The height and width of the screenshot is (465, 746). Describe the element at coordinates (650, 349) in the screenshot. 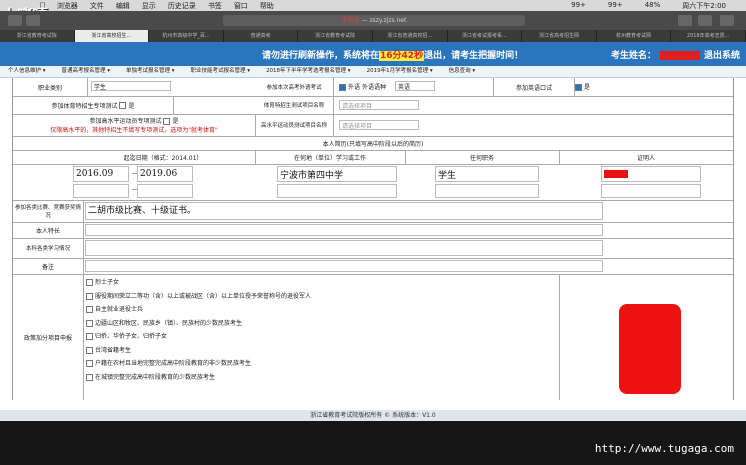

I see `redacted-photo` at that location.